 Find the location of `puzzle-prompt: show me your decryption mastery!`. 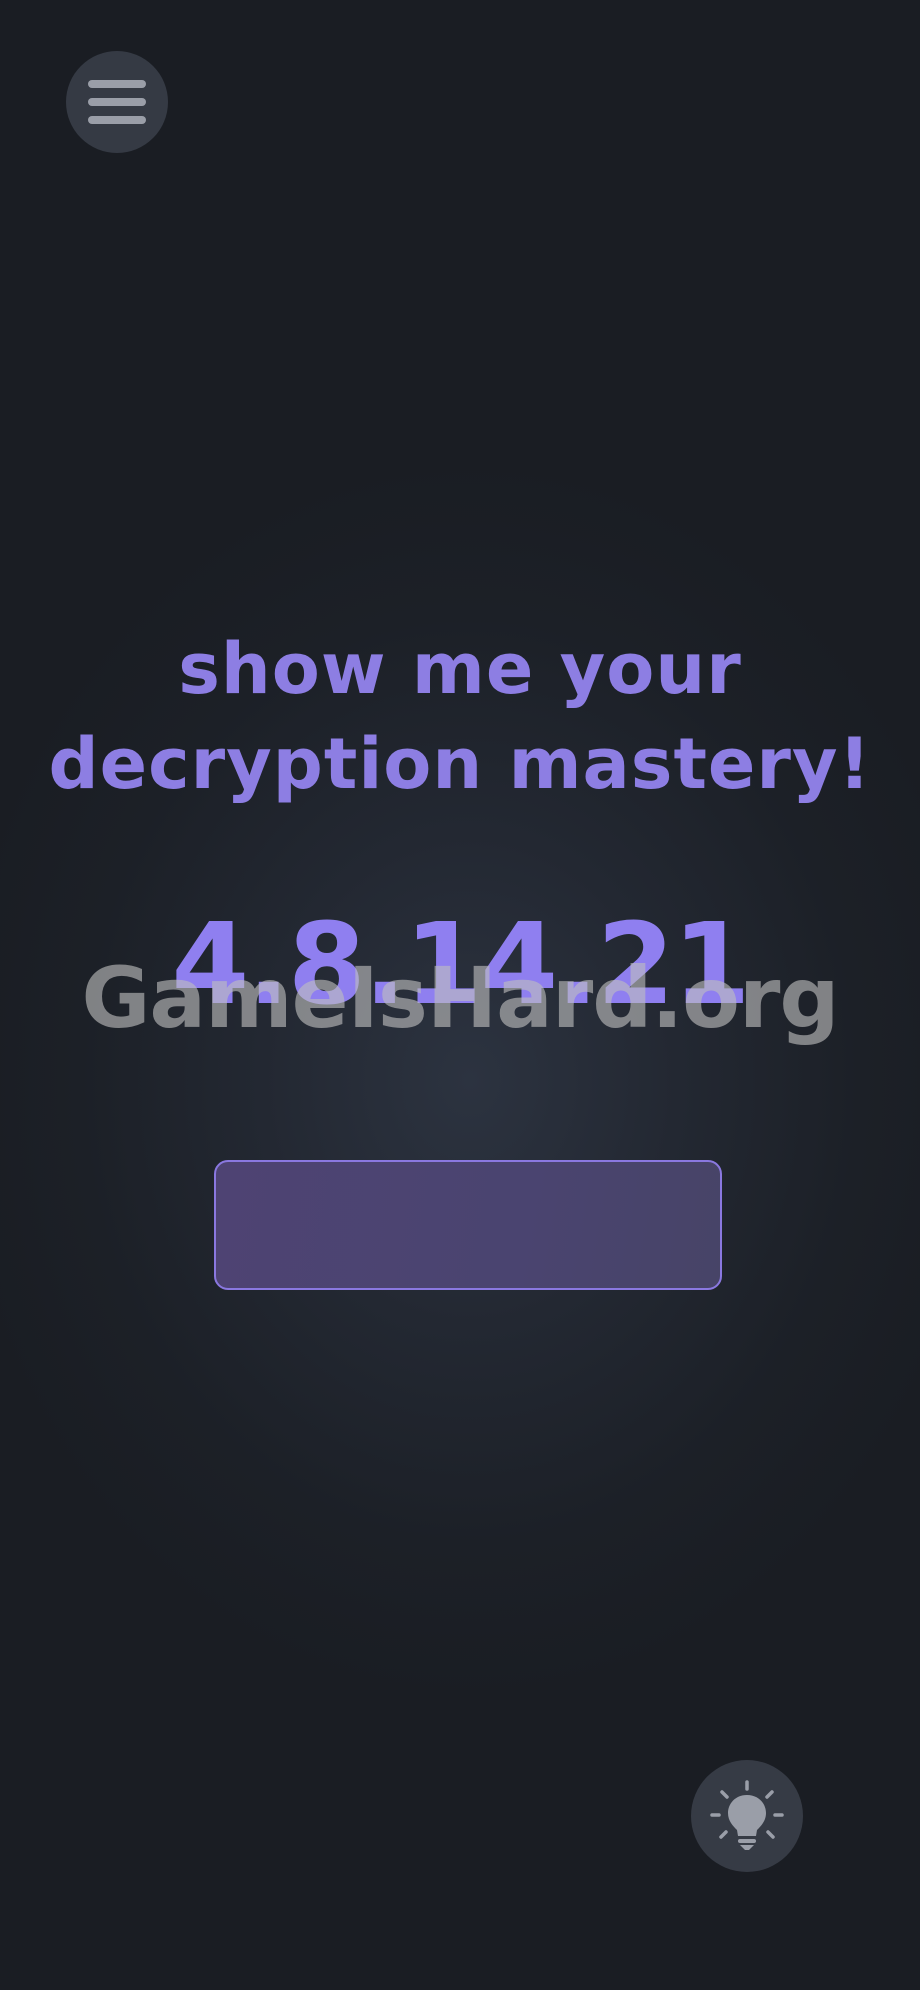

puzzle-prompt: show me your decryption mastery! is located at coordinates (460, 717).